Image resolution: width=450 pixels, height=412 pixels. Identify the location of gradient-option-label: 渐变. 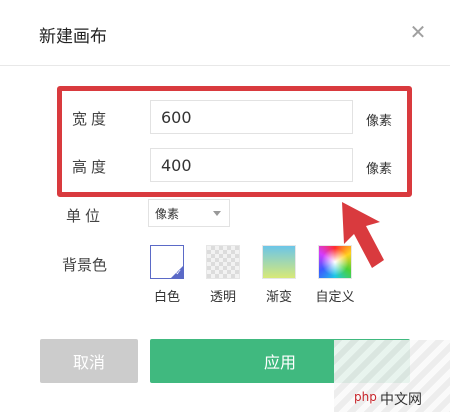
(278, 297).